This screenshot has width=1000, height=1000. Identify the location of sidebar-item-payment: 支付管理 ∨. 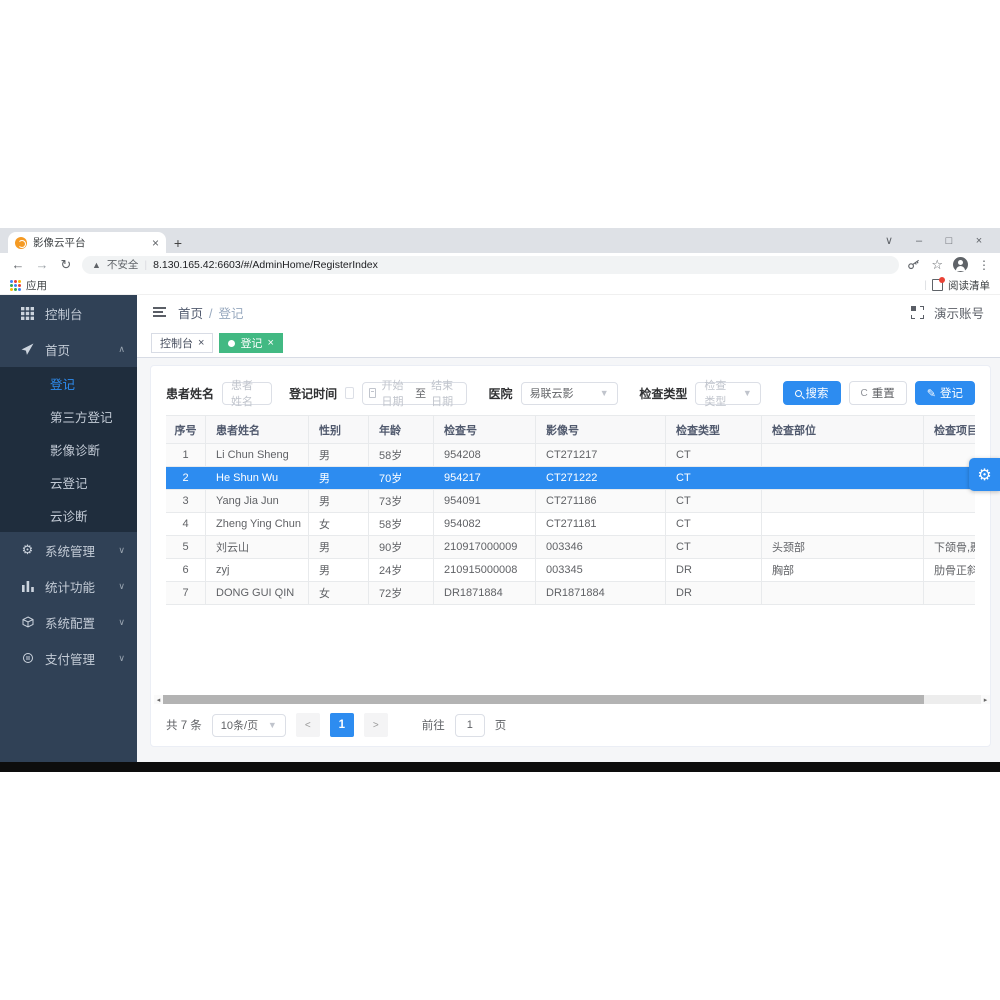
(68, 658).